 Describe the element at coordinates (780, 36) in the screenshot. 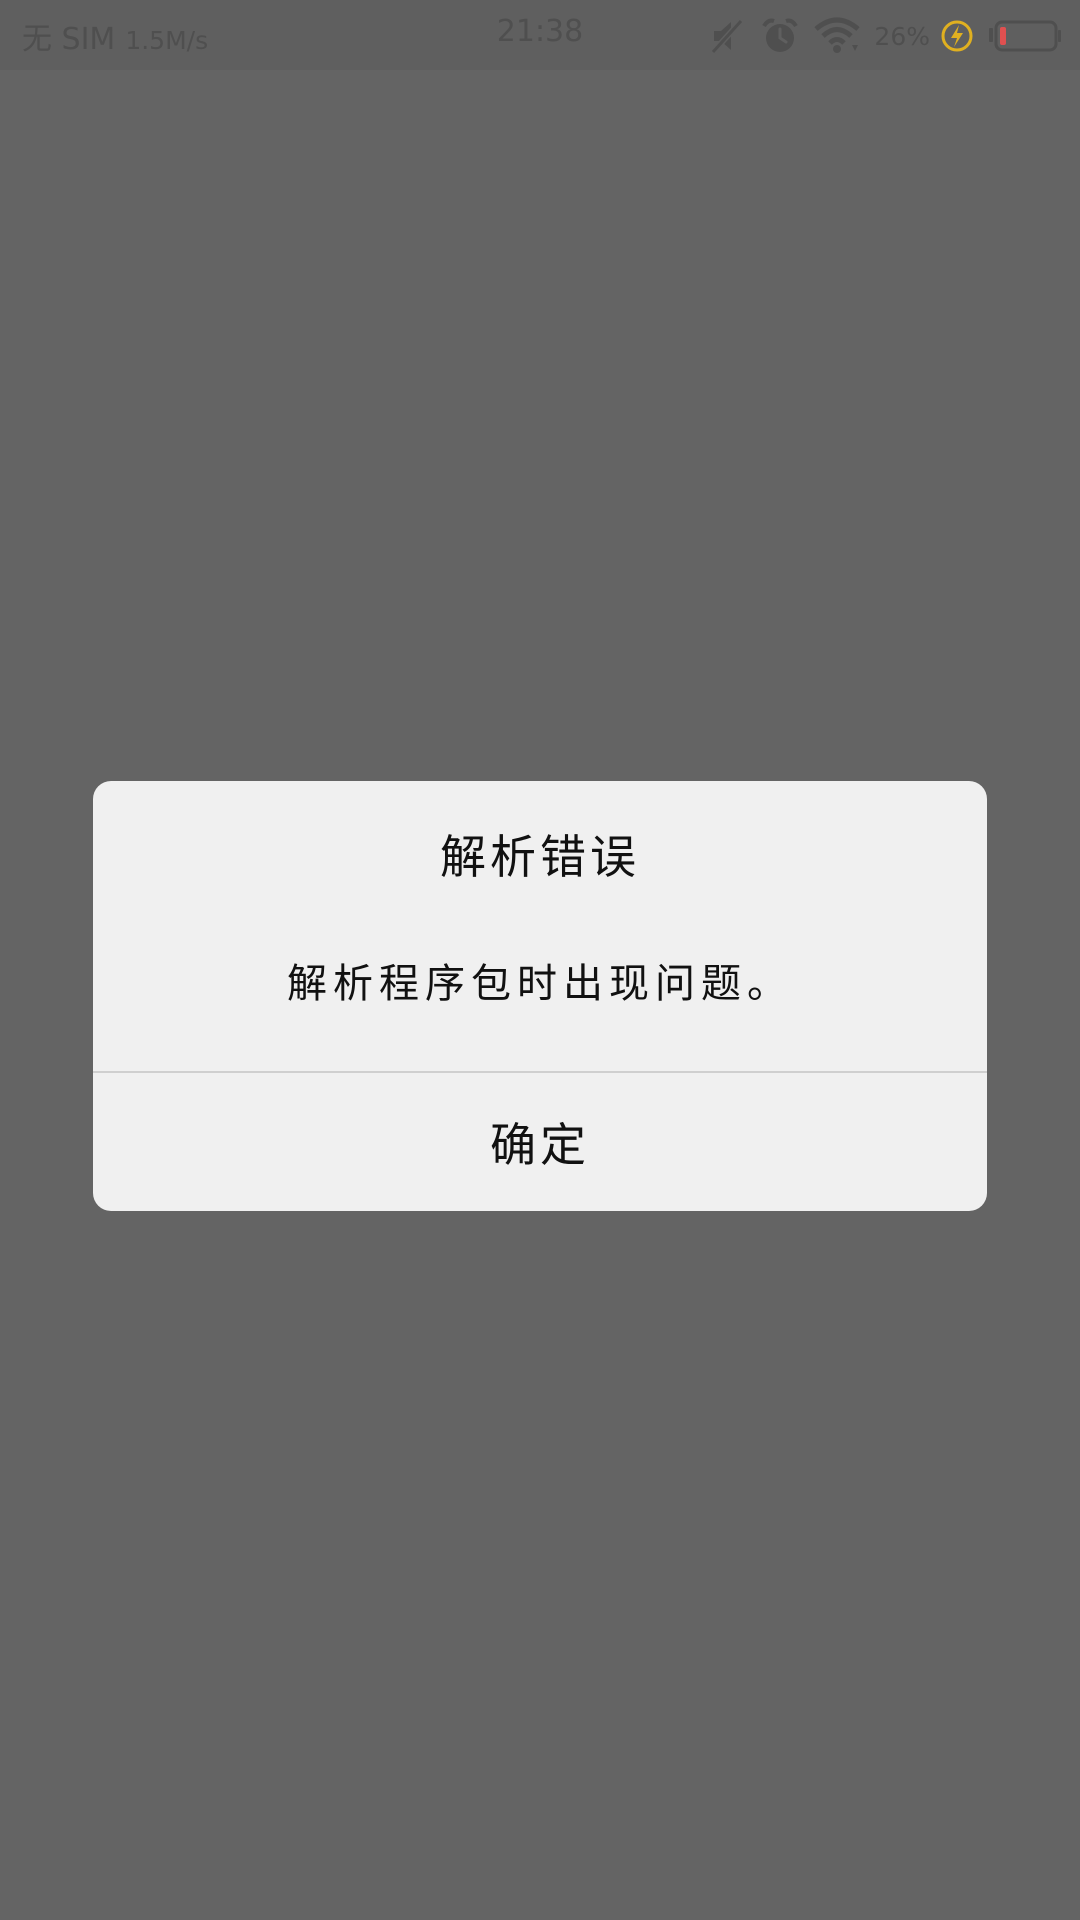

I see `alarm-icon` at that location.